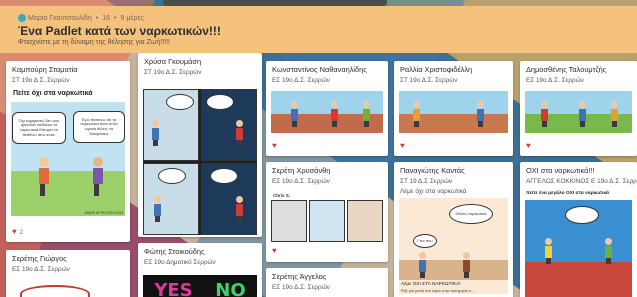 This screenshot has width=637, height=297. Describe the element at coordinates (567, 193) in the screenshot. I see `comic-headline: πείτε ένα μεγάλο ΟΧΙ στα ναρκωτικά` at that location.